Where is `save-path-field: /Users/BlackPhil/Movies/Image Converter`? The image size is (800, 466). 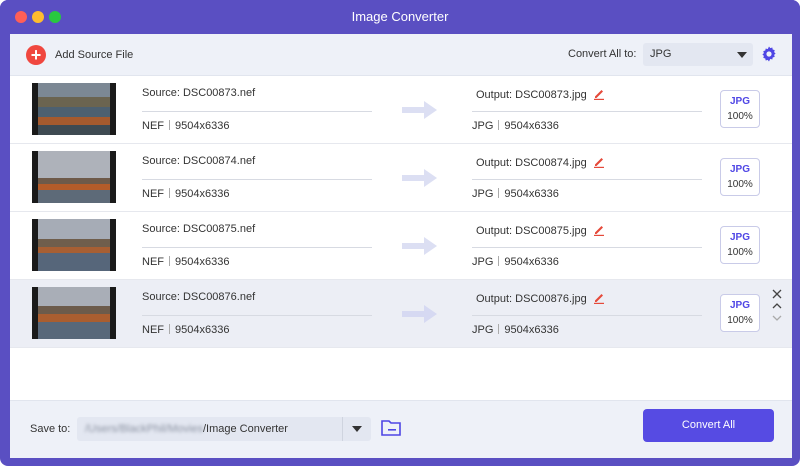
save-path-field: /Users/BlackPhil/Movies/Image Converter is located at coordinates (224, 429).